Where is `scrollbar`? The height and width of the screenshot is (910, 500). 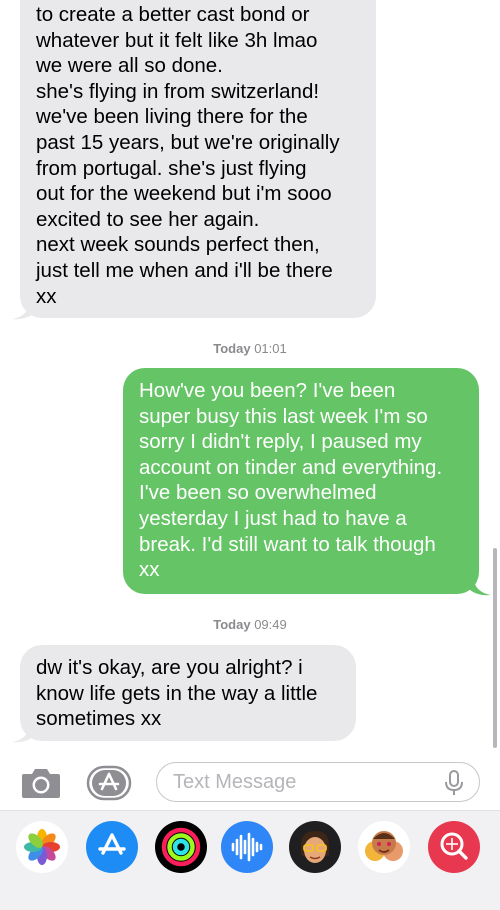
scrollbar is located at coordinates (495, 648).